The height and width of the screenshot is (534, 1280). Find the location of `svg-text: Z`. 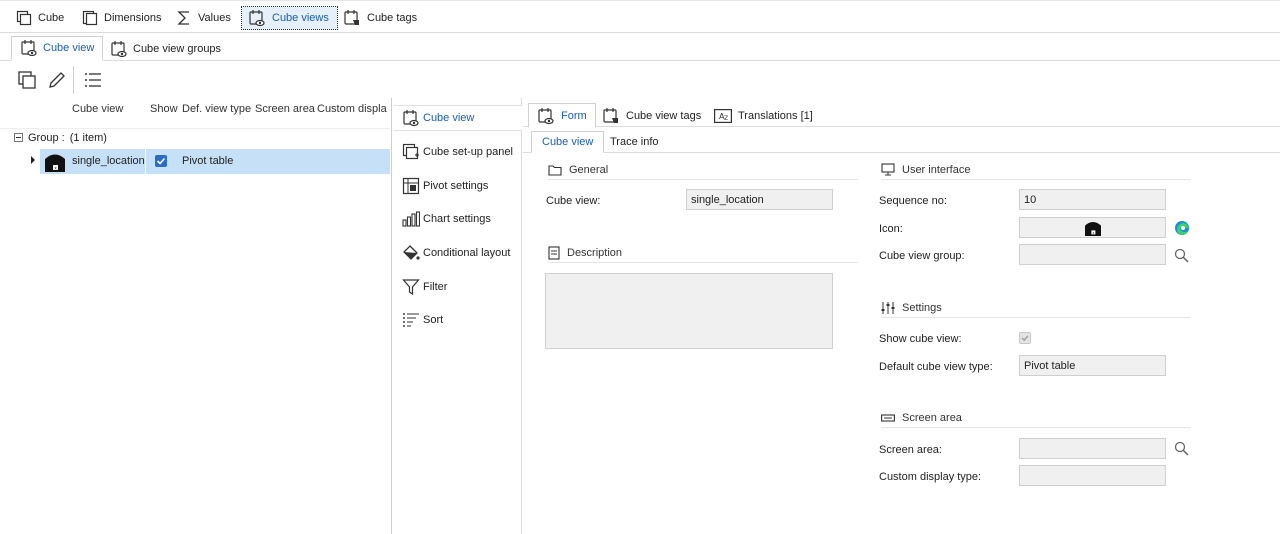

svg-text: Z is located at coordinates (726, 118).